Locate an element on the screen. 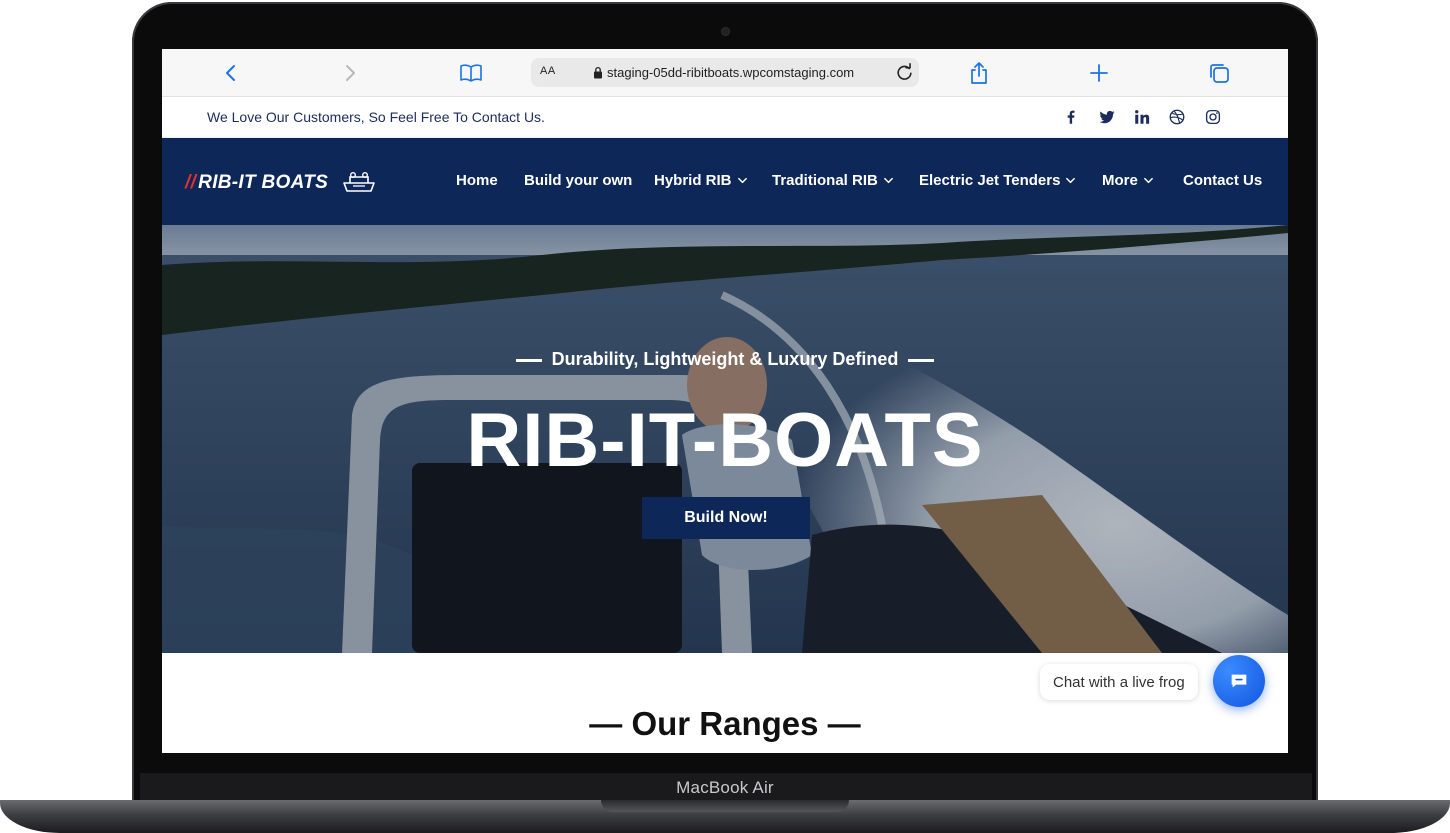 This screenshot has width=1450, height=833. bookmarks-icon is located at coordinates (471, 73).